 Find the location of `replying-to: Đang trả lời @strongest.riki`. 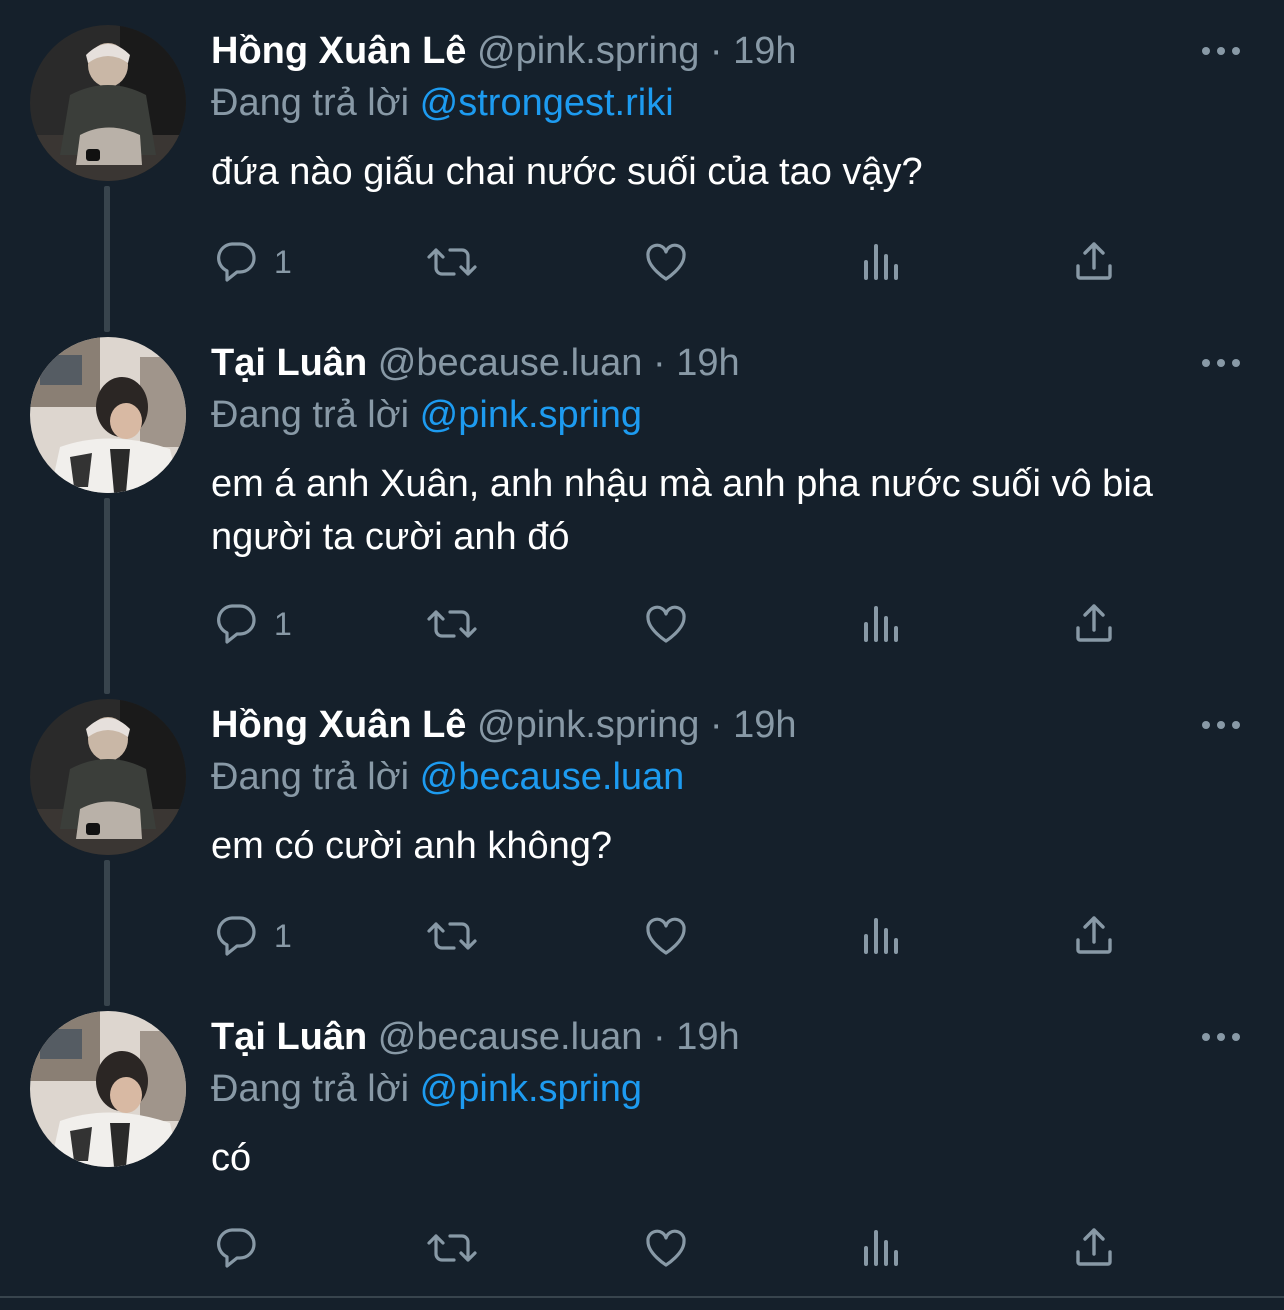

replying-to: Đang trả lời @strongest.riki is located at coordinates (442, 103).